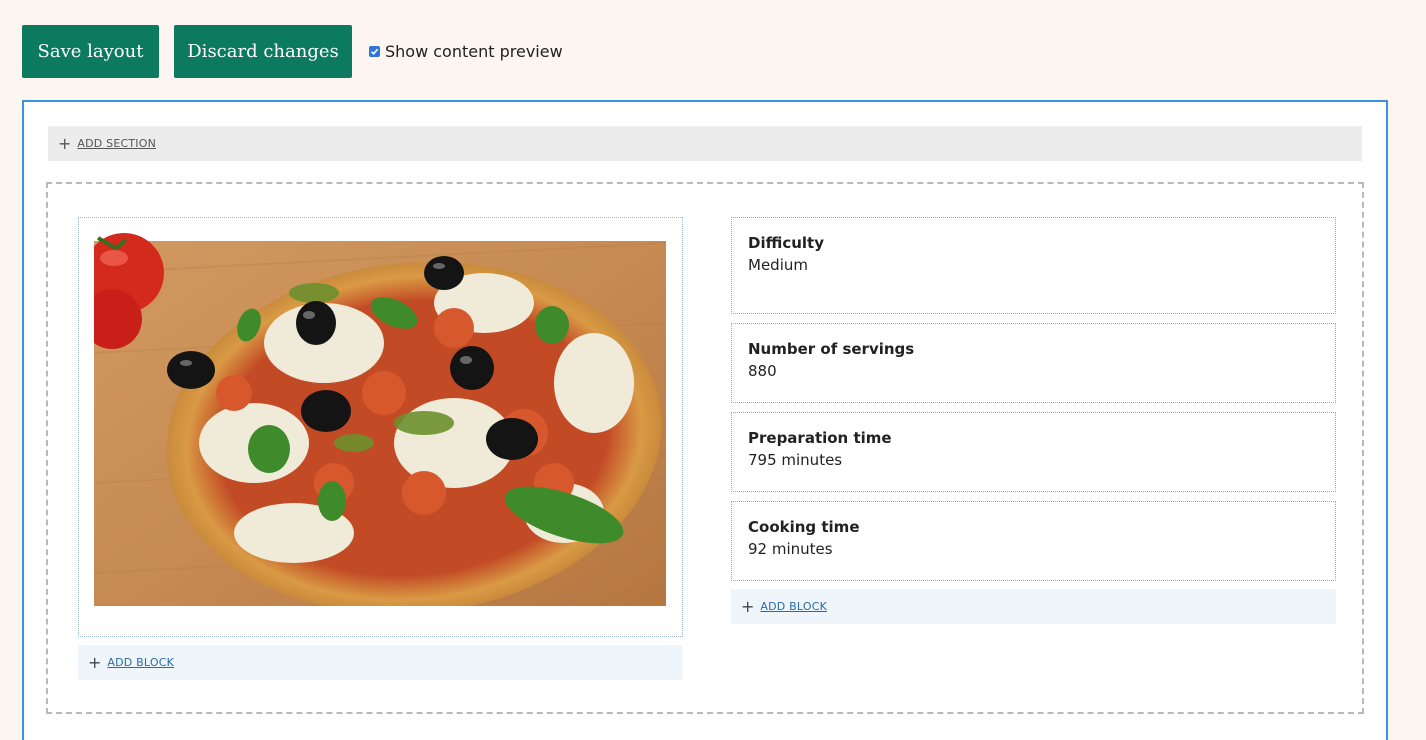 This screenshot has width=1426, height=740. What do you see at coordinates (1033, 606) in the screenshot?
I see `add-block-bar-right: + ADD BLOCK` at bounding box center [1033, 606].